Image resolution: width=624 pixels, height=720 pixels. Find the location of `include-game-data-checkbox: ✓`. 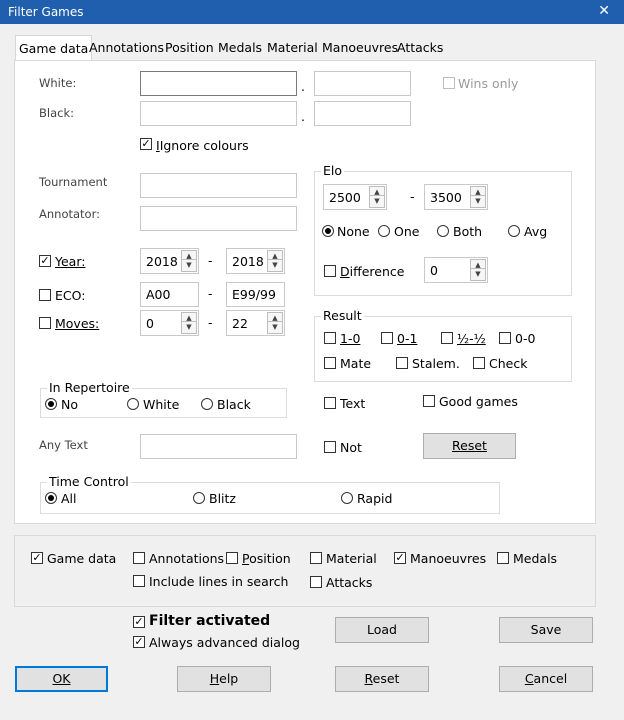

include-game-data-checkbox: ✓ is located at coordinates (37, 558).